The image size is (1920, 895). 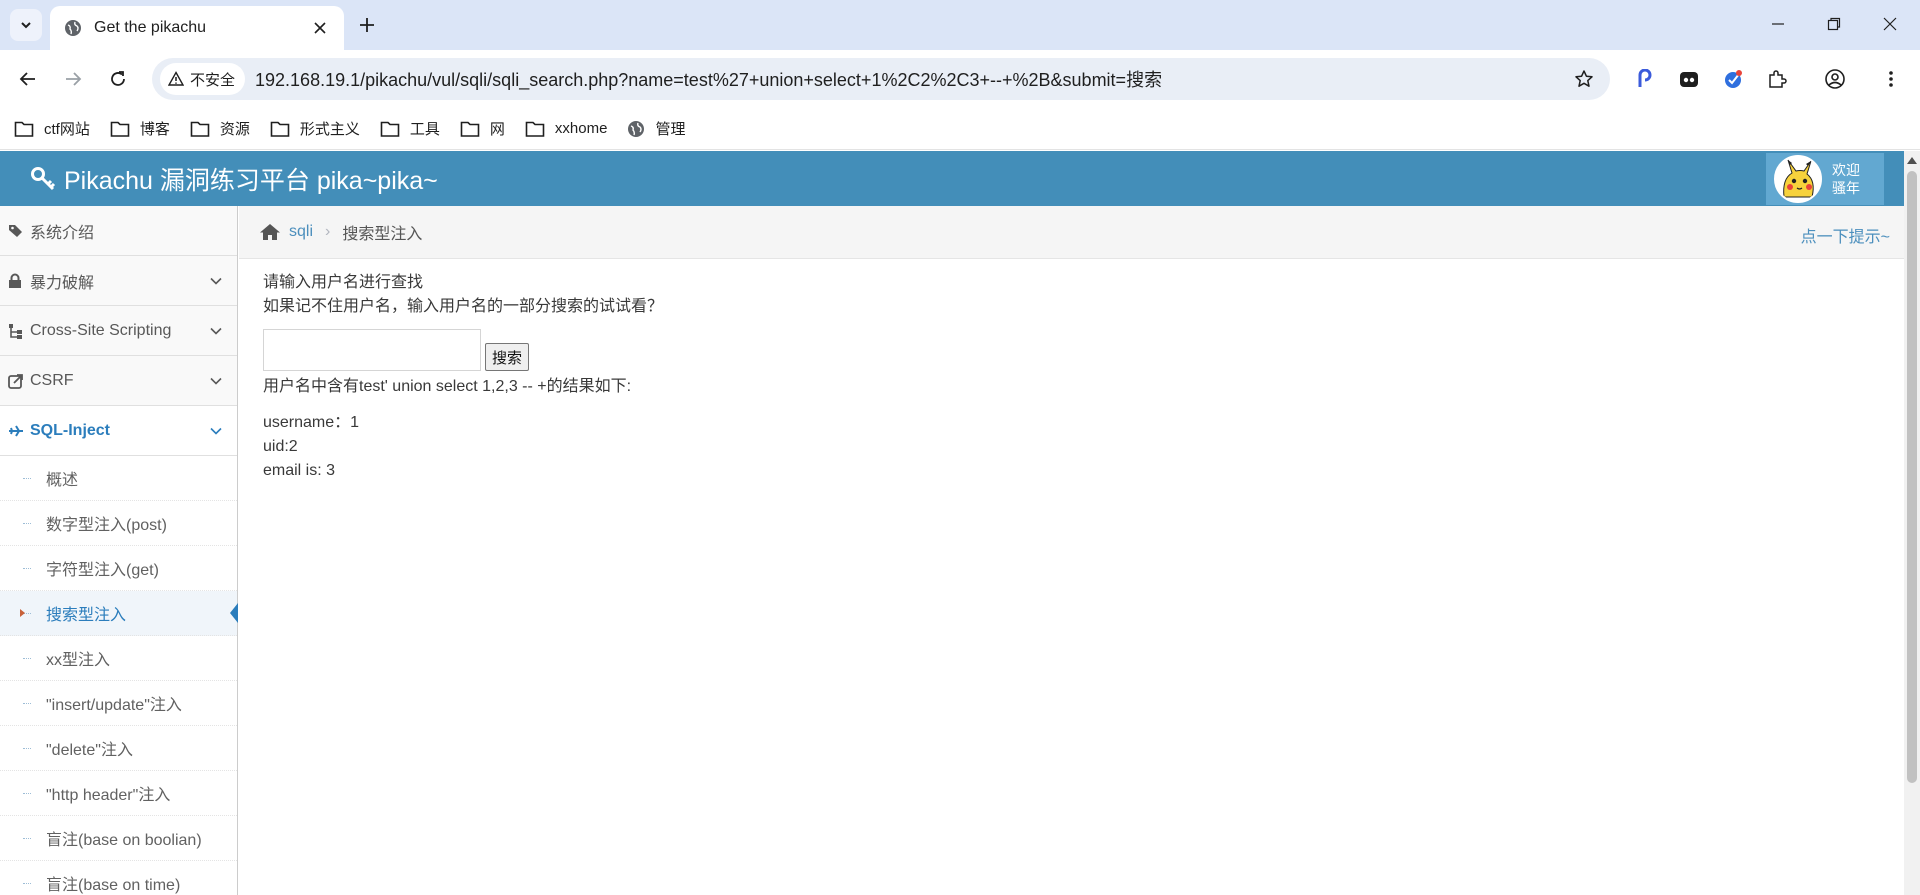 I want to click on sidebar-item-sqli: SQL-Inject, so click(x=118, y=431).